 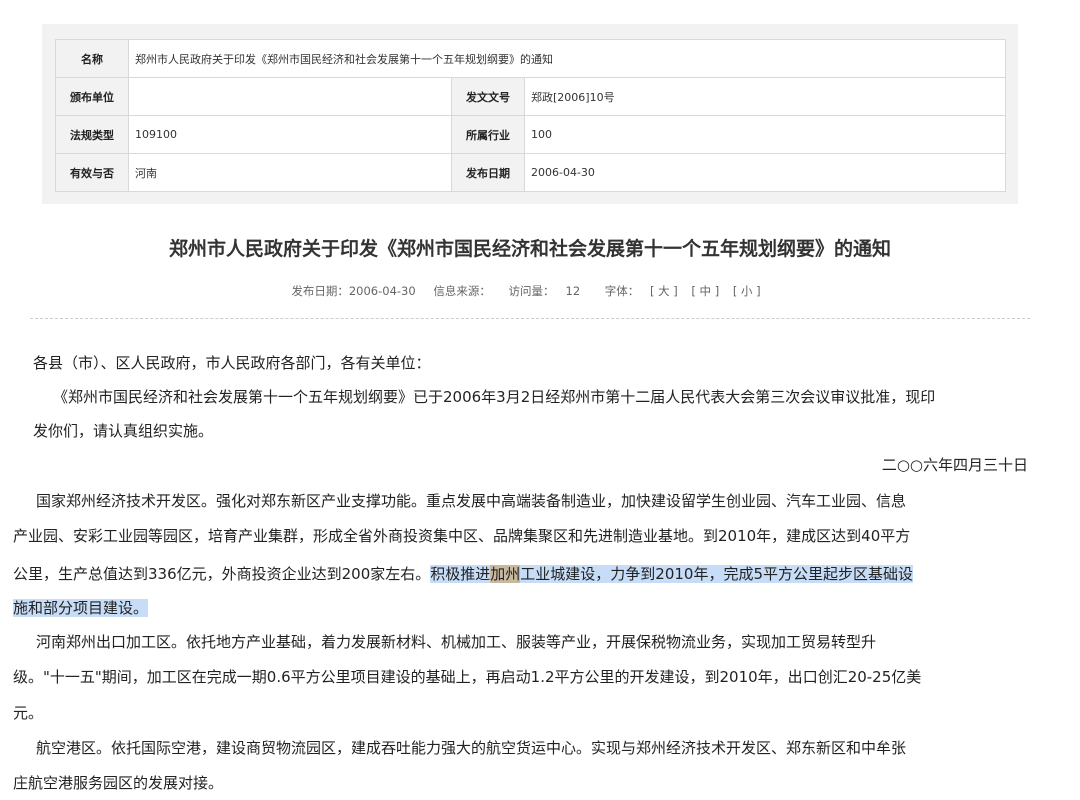 I want to click on highlighted-word: 加州, so click(x=505, y=574).